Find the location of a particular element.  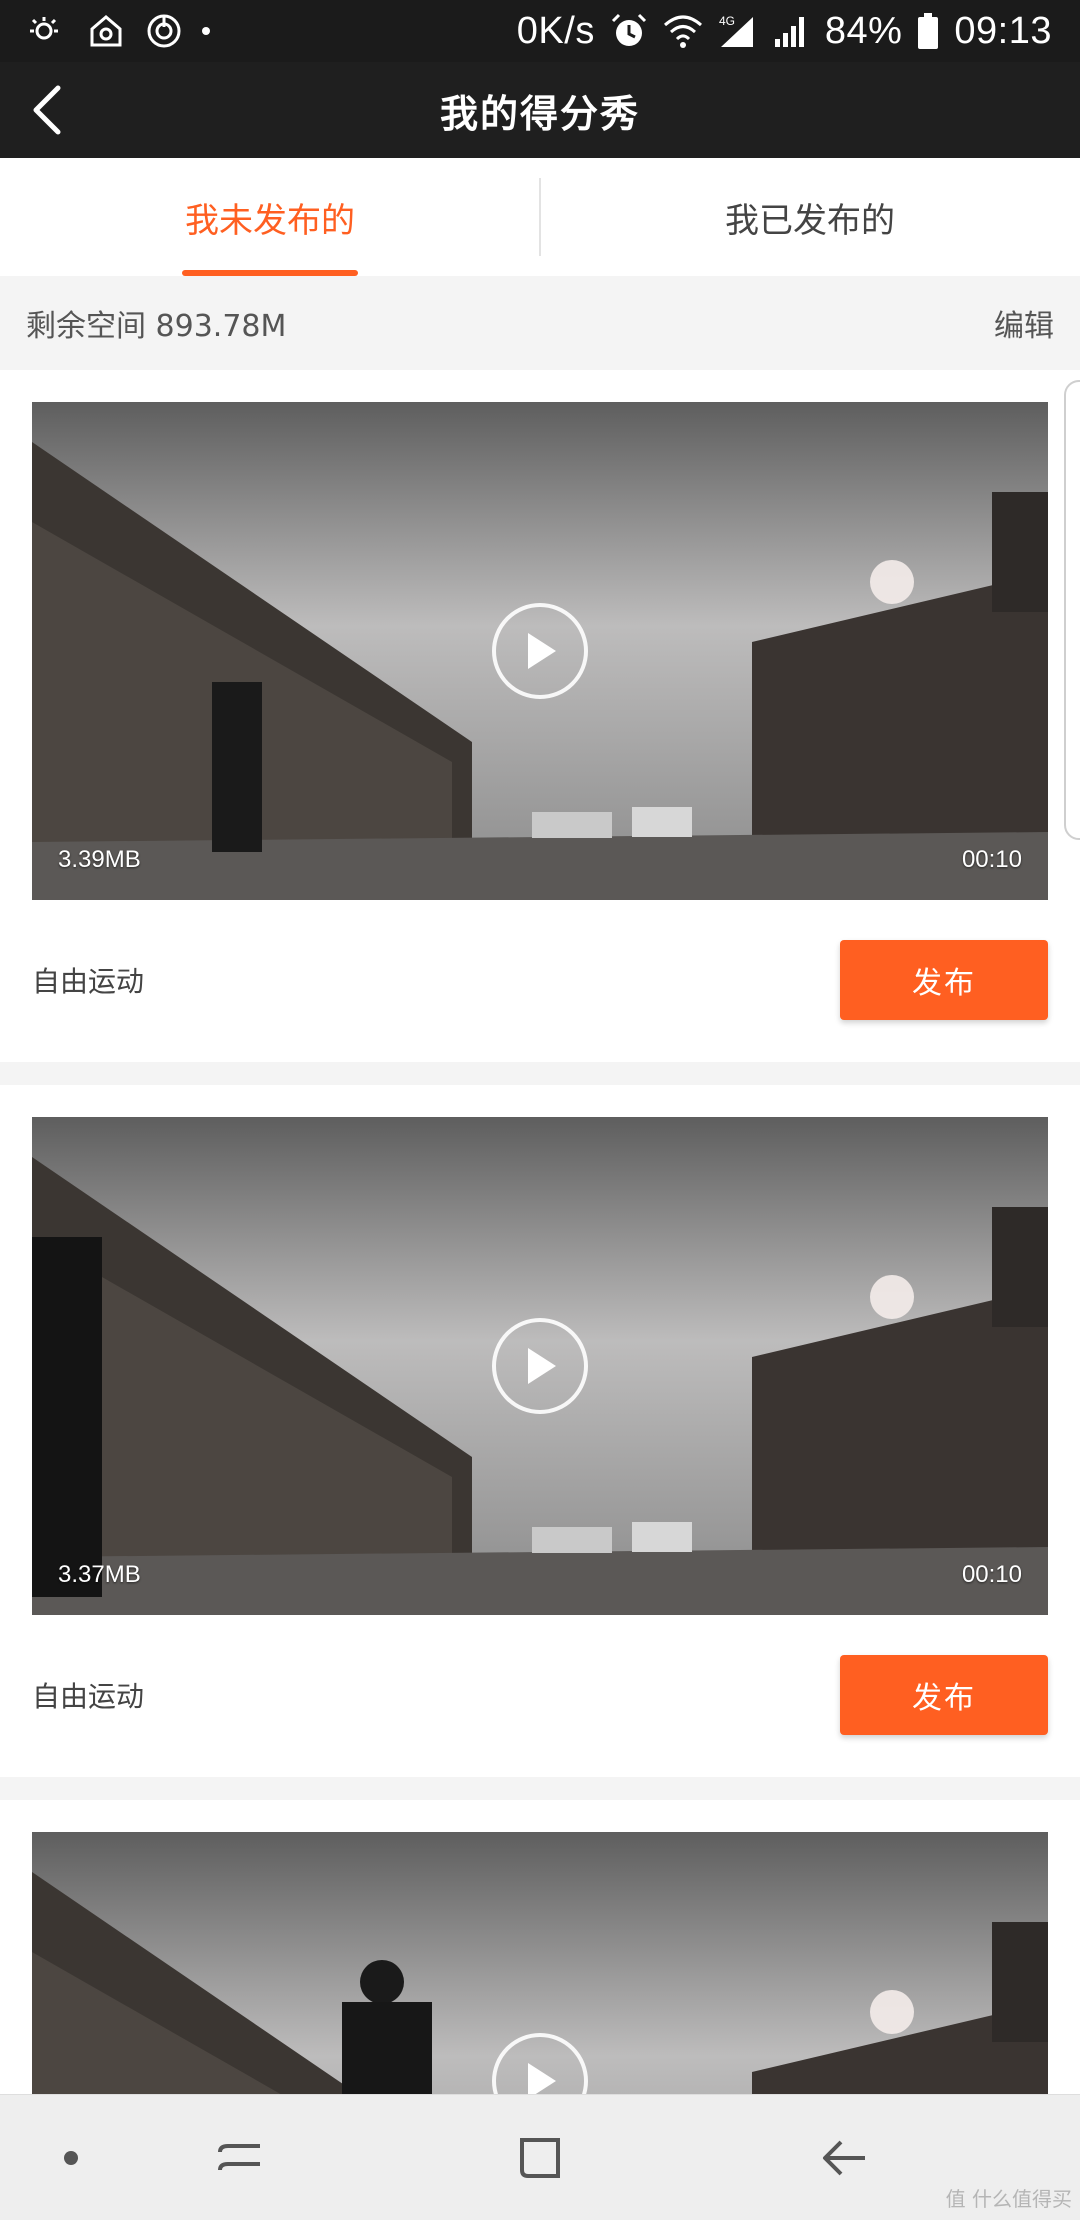

tab-divider is located at coordinates (540, 217).